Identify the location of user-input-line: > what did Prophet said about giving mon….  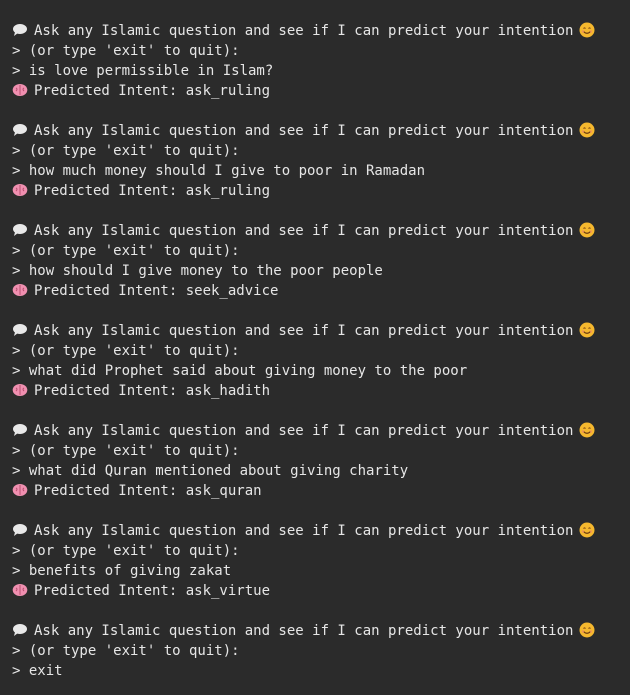
(240, 371).